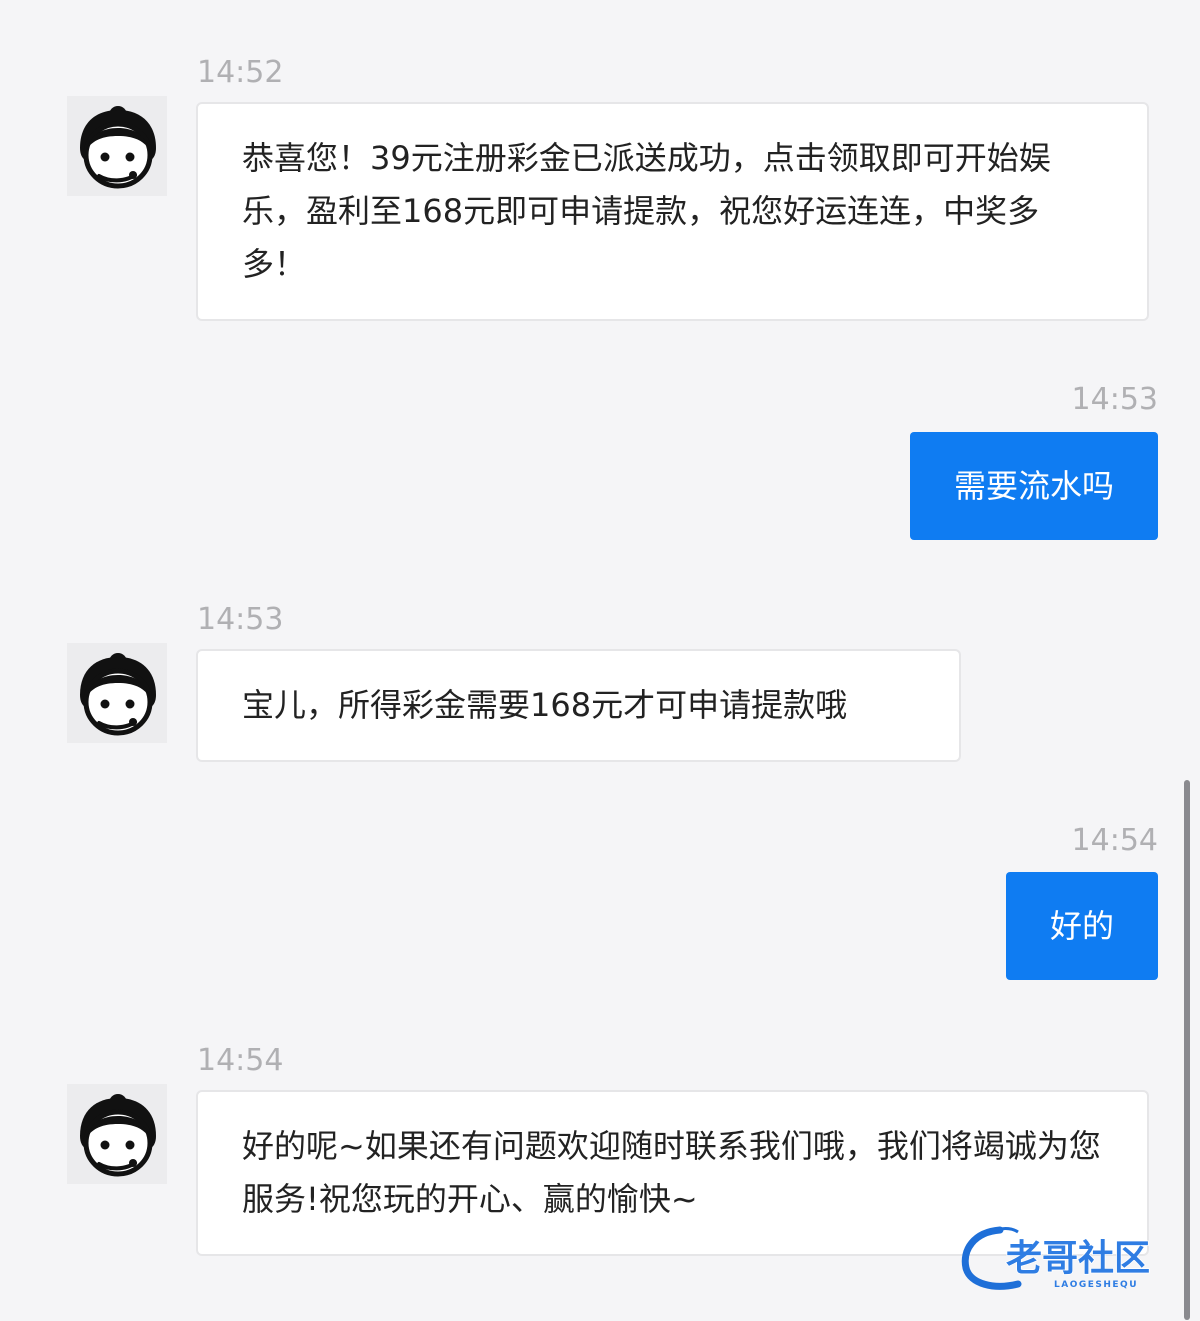  Describe the element at coordinates (1078, 1258) in the screenshot. I see `watermark-title: 老哥社区` at that location.